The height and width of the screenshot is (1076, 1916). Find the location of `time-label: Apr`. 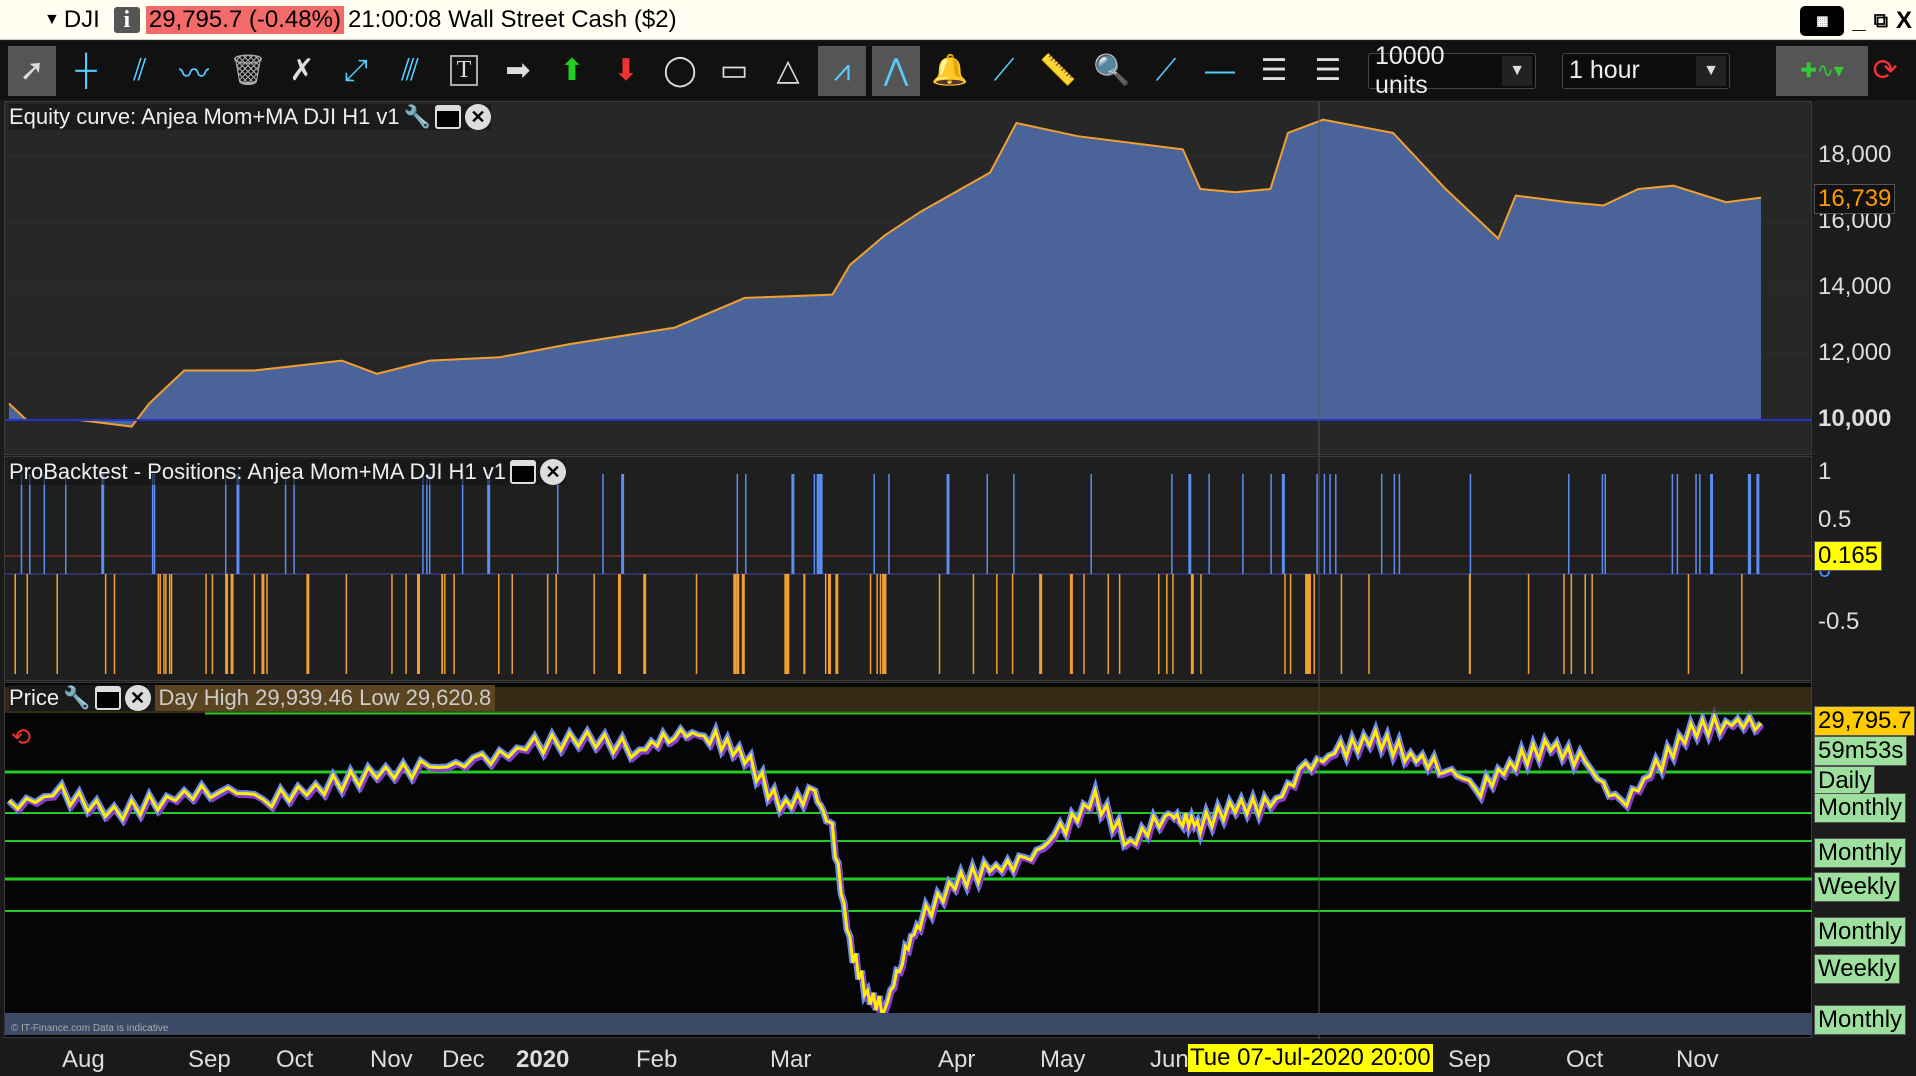

time-label: Apr is located at coordinates (957, 1059).